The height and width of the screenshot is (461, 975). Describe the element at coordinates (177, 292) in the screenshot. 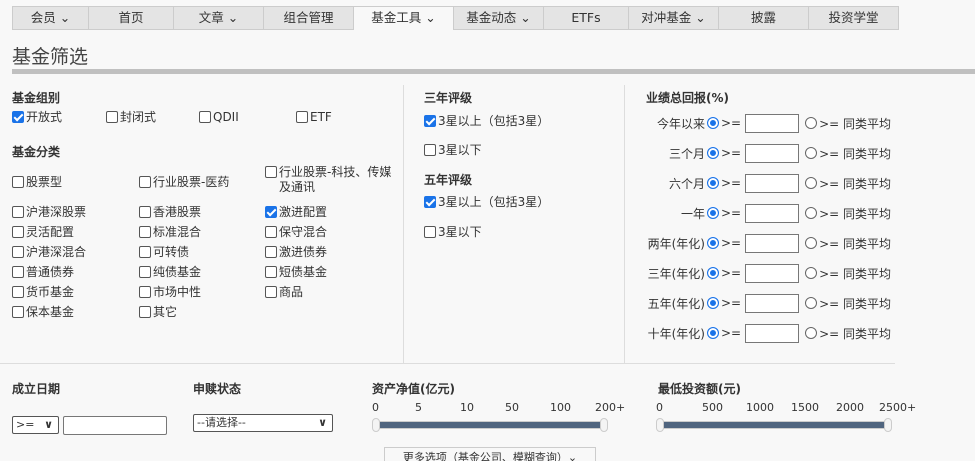

I see `checkbox-label: 市场中性` at that location.